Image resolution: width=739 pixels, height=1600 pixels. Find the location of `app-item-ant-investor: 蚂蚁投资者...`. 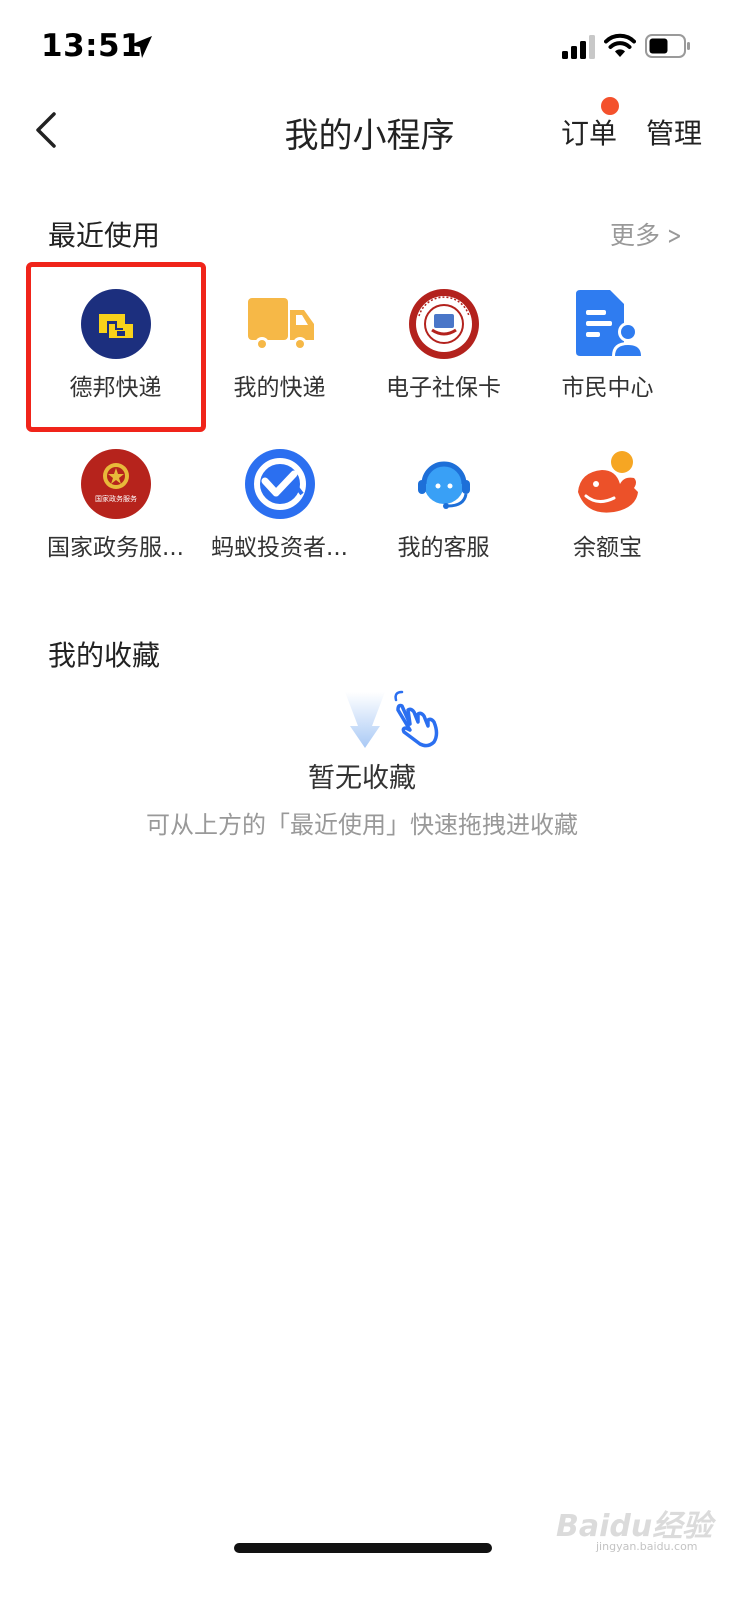

app-item-ant-investor: 蚂蚁投资者... is located at coordinates (279, 518).